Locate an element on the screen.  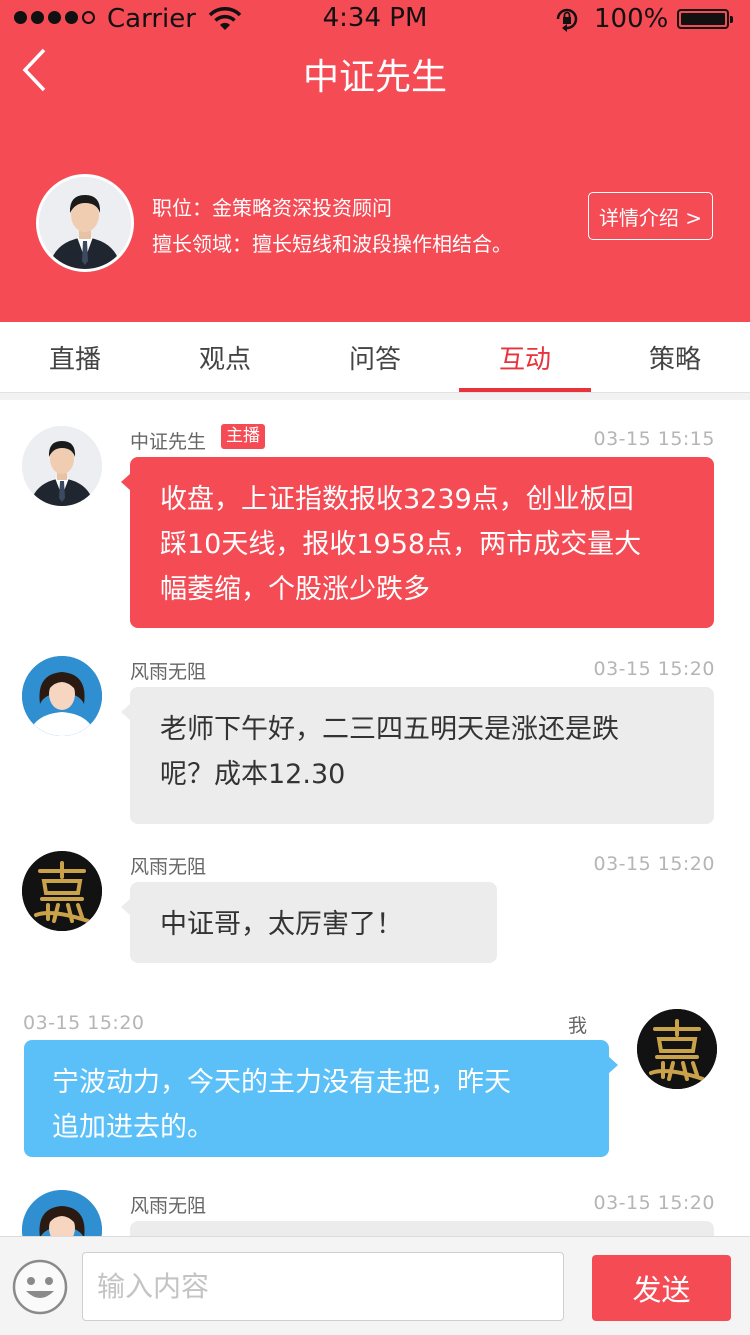
input-bar: 发送 is located at coordinates (375, 1285).